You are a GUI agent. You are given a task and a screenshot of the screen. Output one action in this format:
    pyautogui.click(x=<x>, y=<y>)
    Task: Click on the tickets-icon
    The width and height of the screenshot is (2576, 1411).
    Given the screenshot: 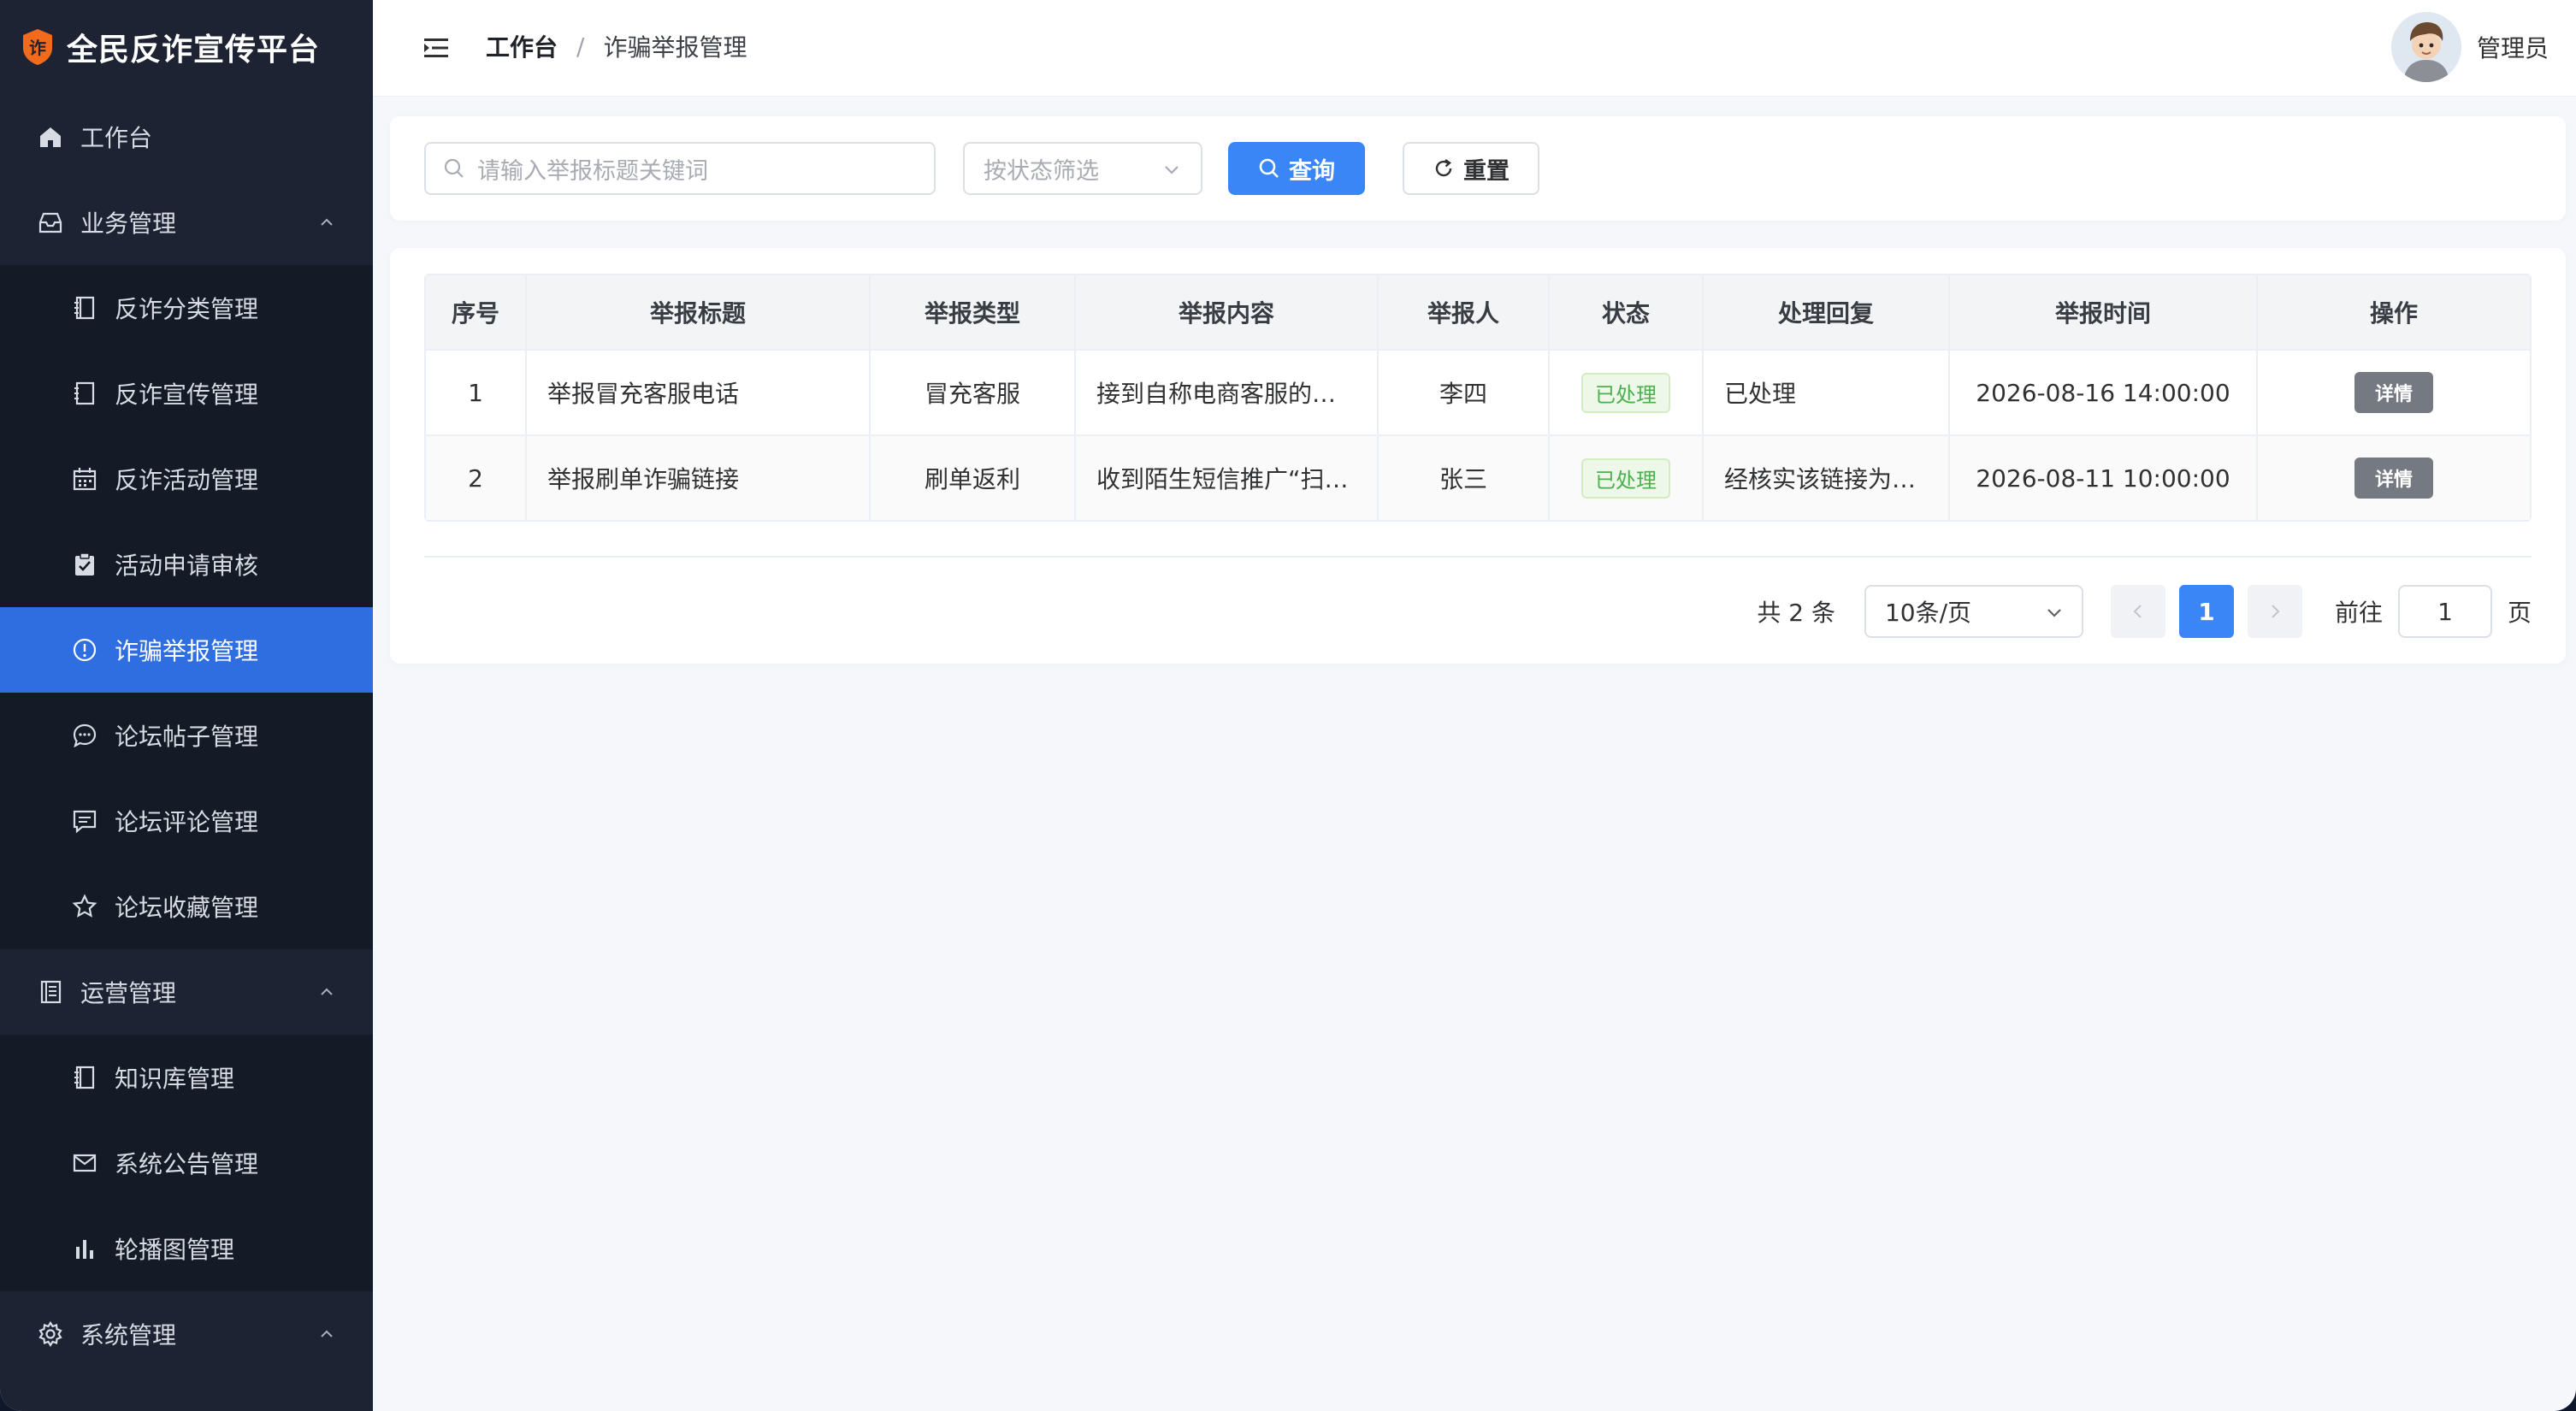 What is the action you would take?
    pyautogui.click(x=50, y=992)
    